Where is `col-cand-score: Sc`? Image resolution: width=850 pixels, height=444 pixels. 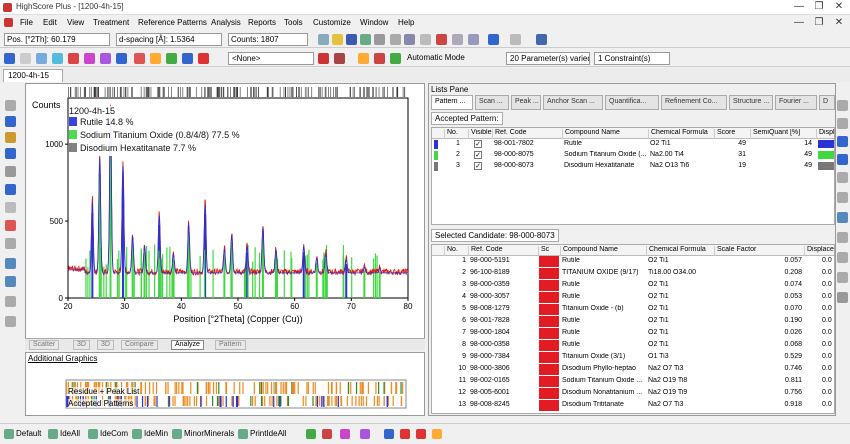
col-cand-score: Sc is located at coordinates (549, 251).